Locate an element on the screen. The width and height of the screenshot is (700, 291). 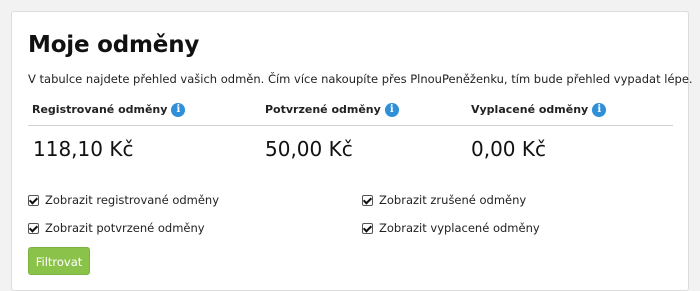
paid-rewards-label: Vyplacené odměny i is located at coordinates (539, 110).